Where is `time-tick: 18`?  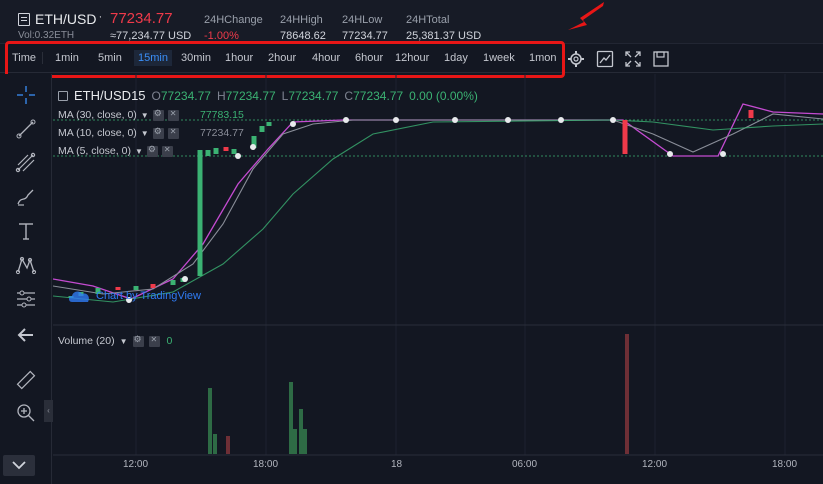
time-tick: 18 is located at coordinates (397, 464).